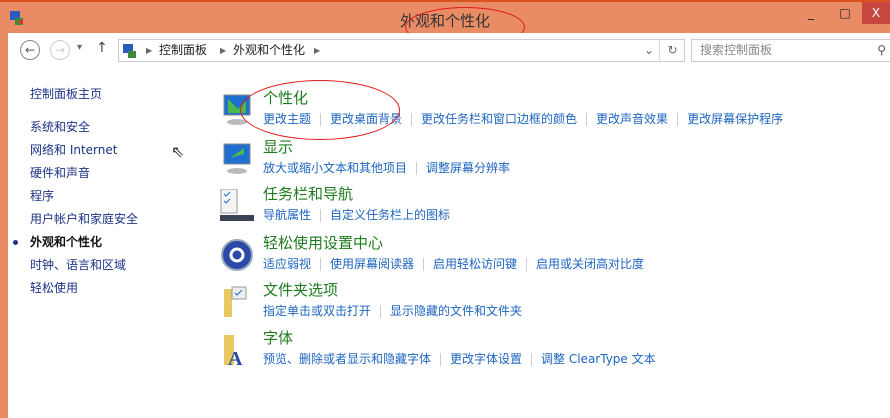 The width and height of the screenshot is (890, 418). I want to click on link-manage-fonts: 预览、删除或者显示和隐藏字体, so click(347, 359).